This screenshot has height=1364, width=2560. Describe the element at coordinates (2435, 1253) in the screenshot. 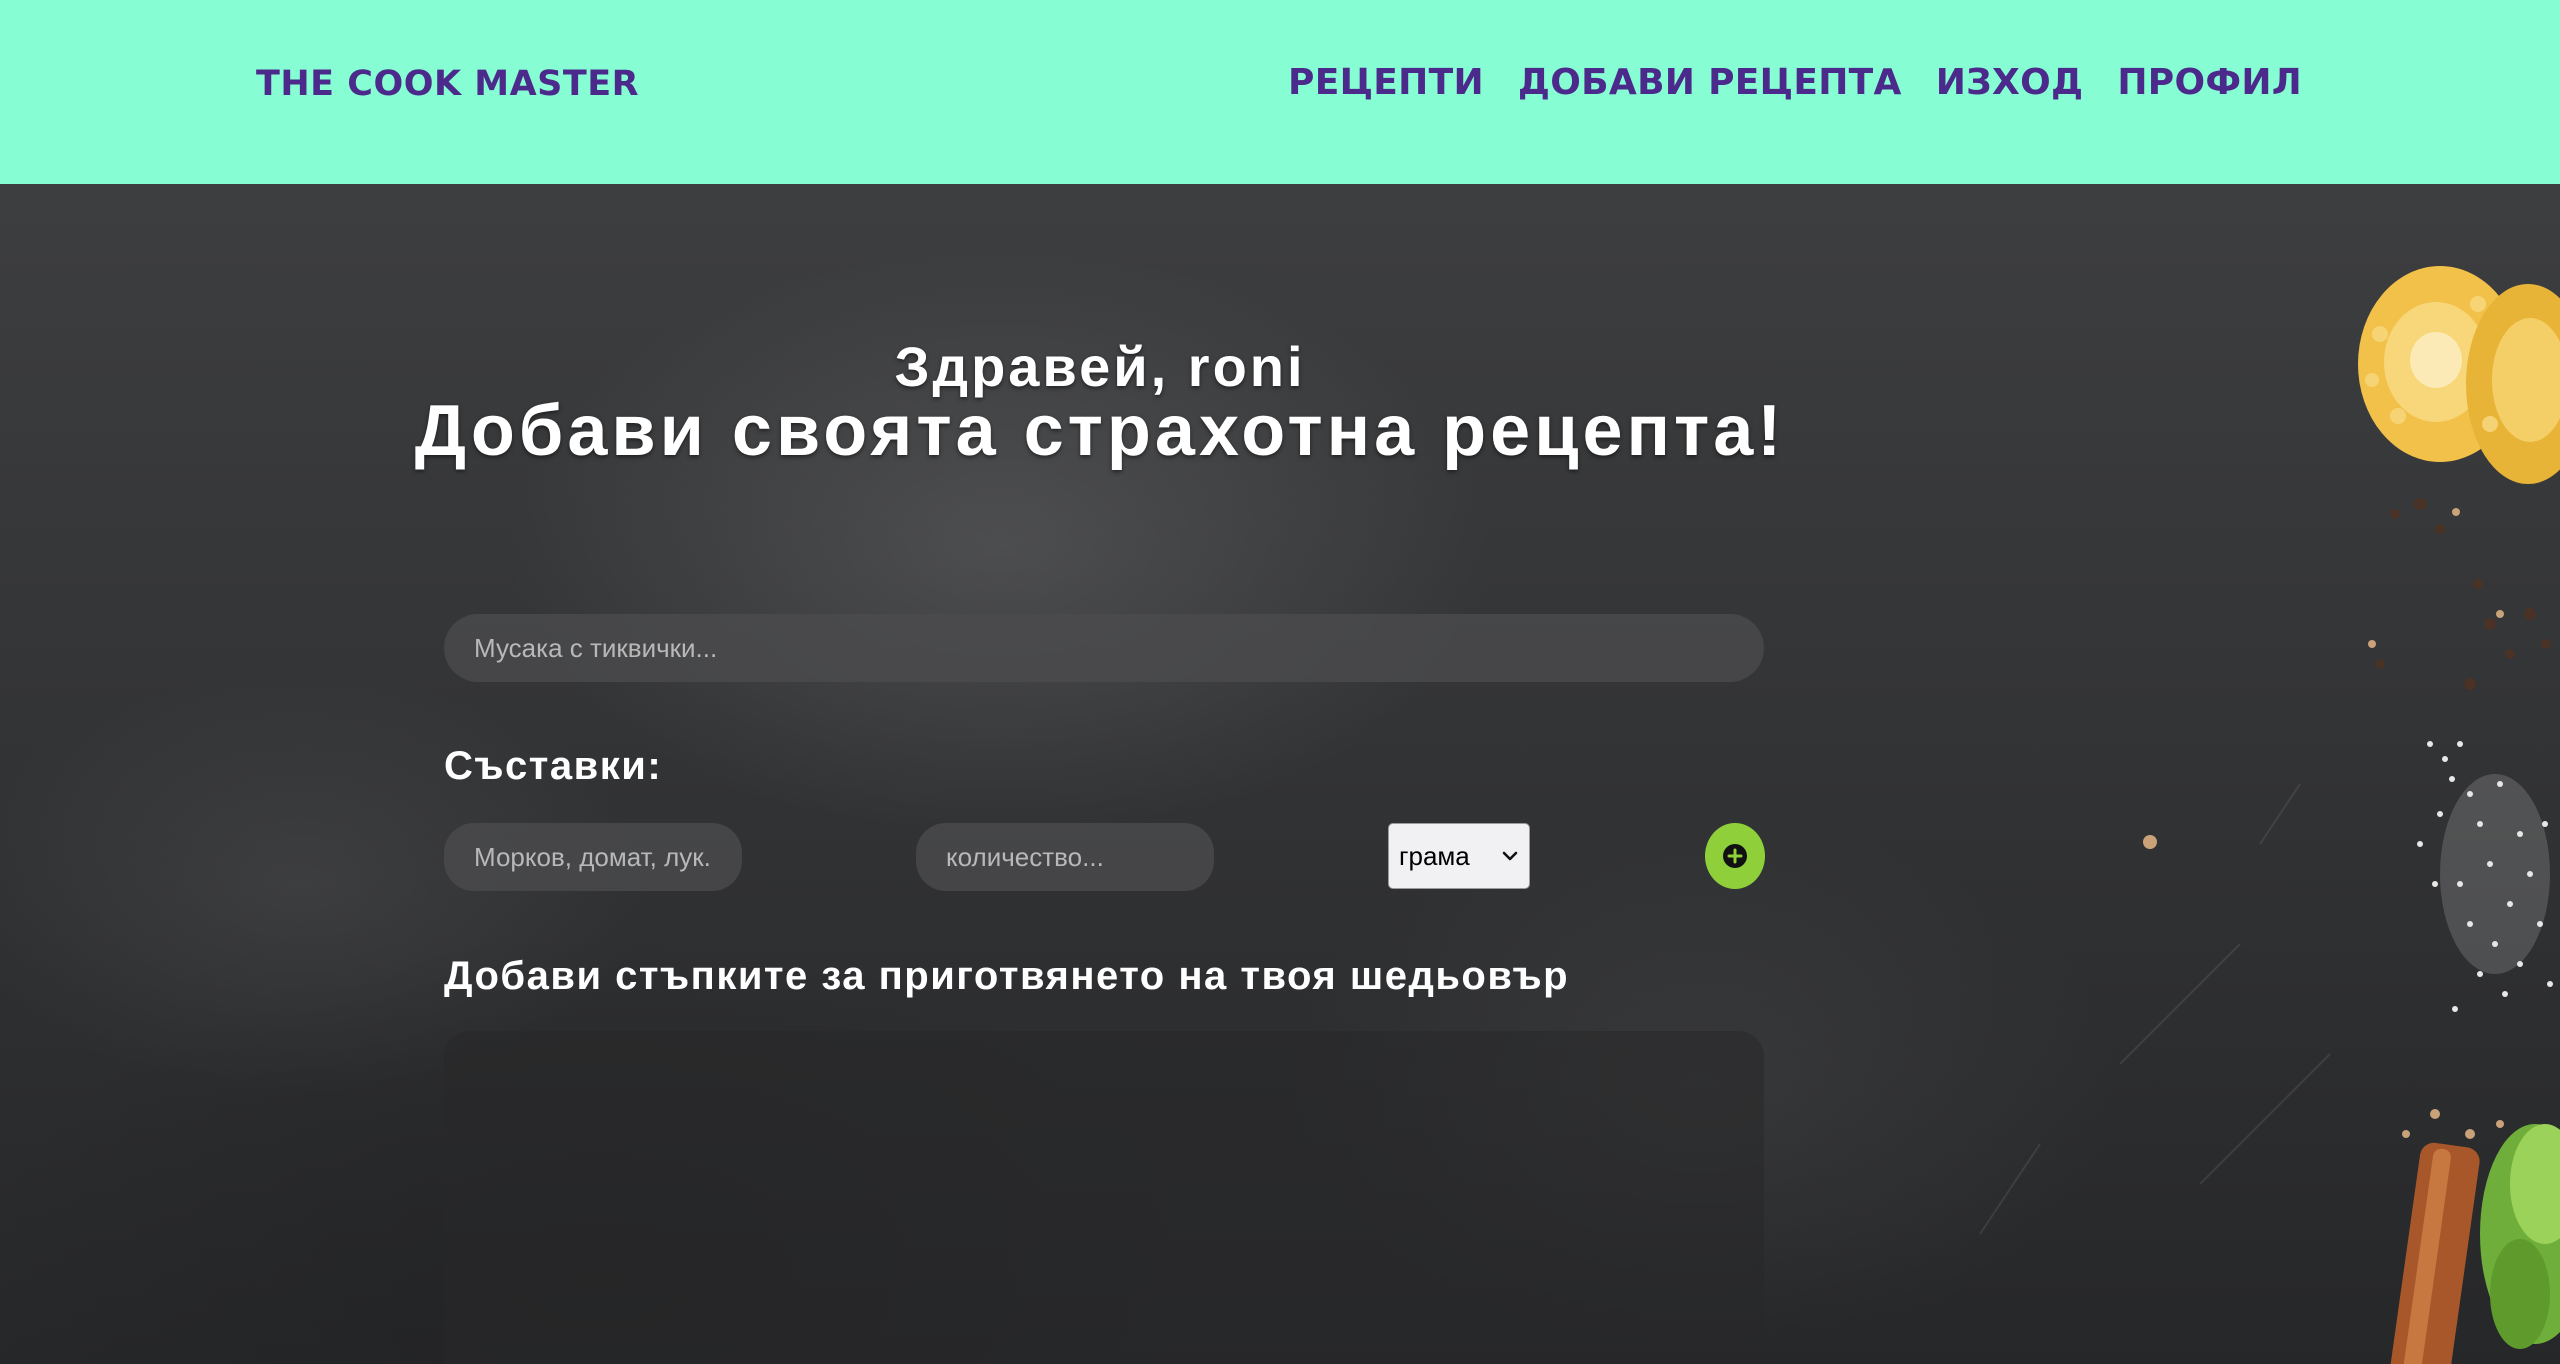

I see `utensil-image` at that location.